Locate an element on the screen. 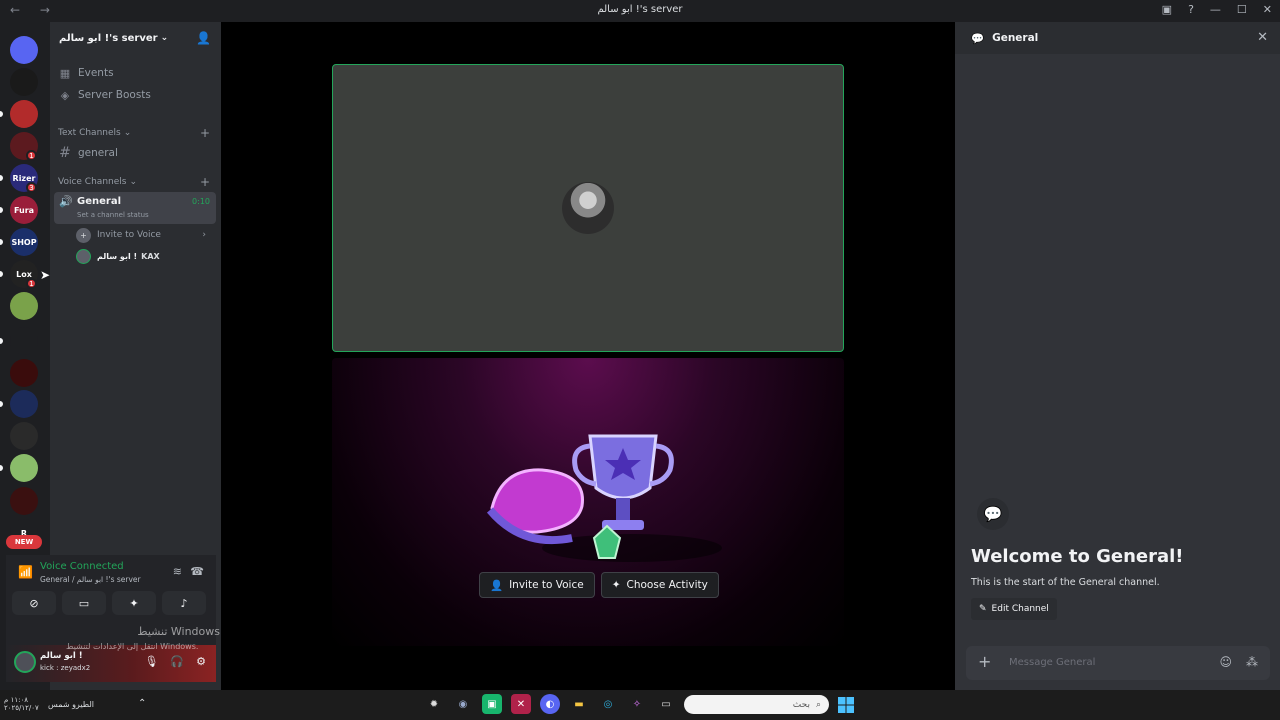  emoji-icon: ☺ is located at coordinates (1225, 662).